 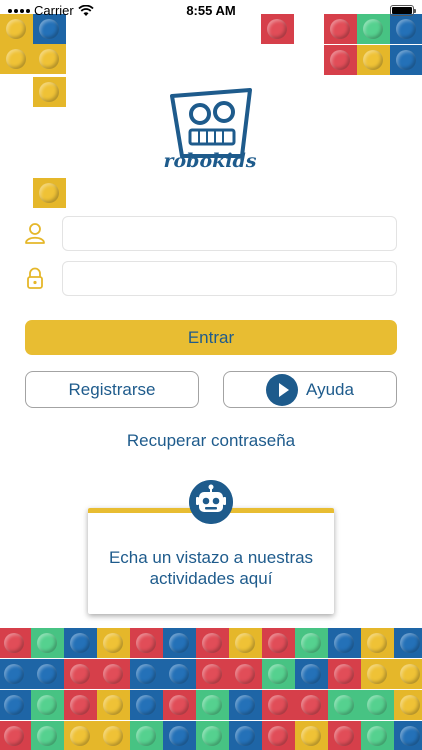 I want to click on lock-icon, so click(x=35, y=278).